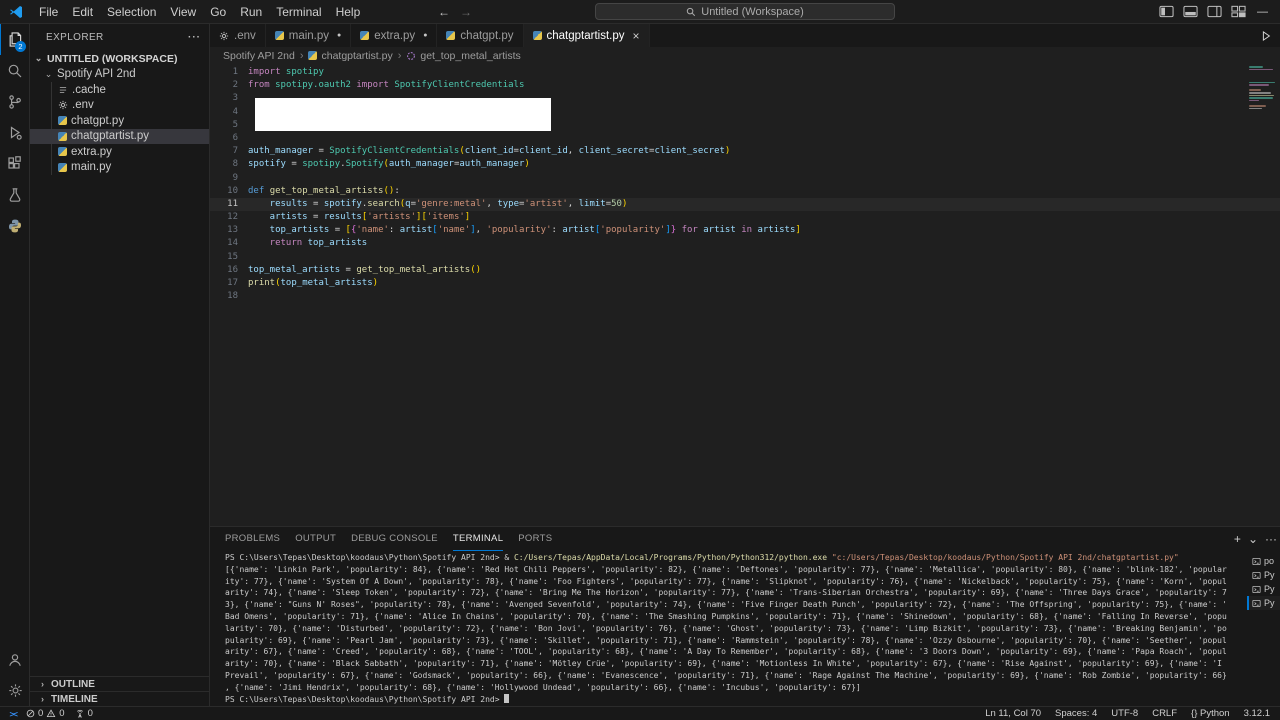  What do you see at coordinates (315, 539) in the screenshot?
I see `panel-tab-output: OUTPUT` at bounding box center [315, 539].